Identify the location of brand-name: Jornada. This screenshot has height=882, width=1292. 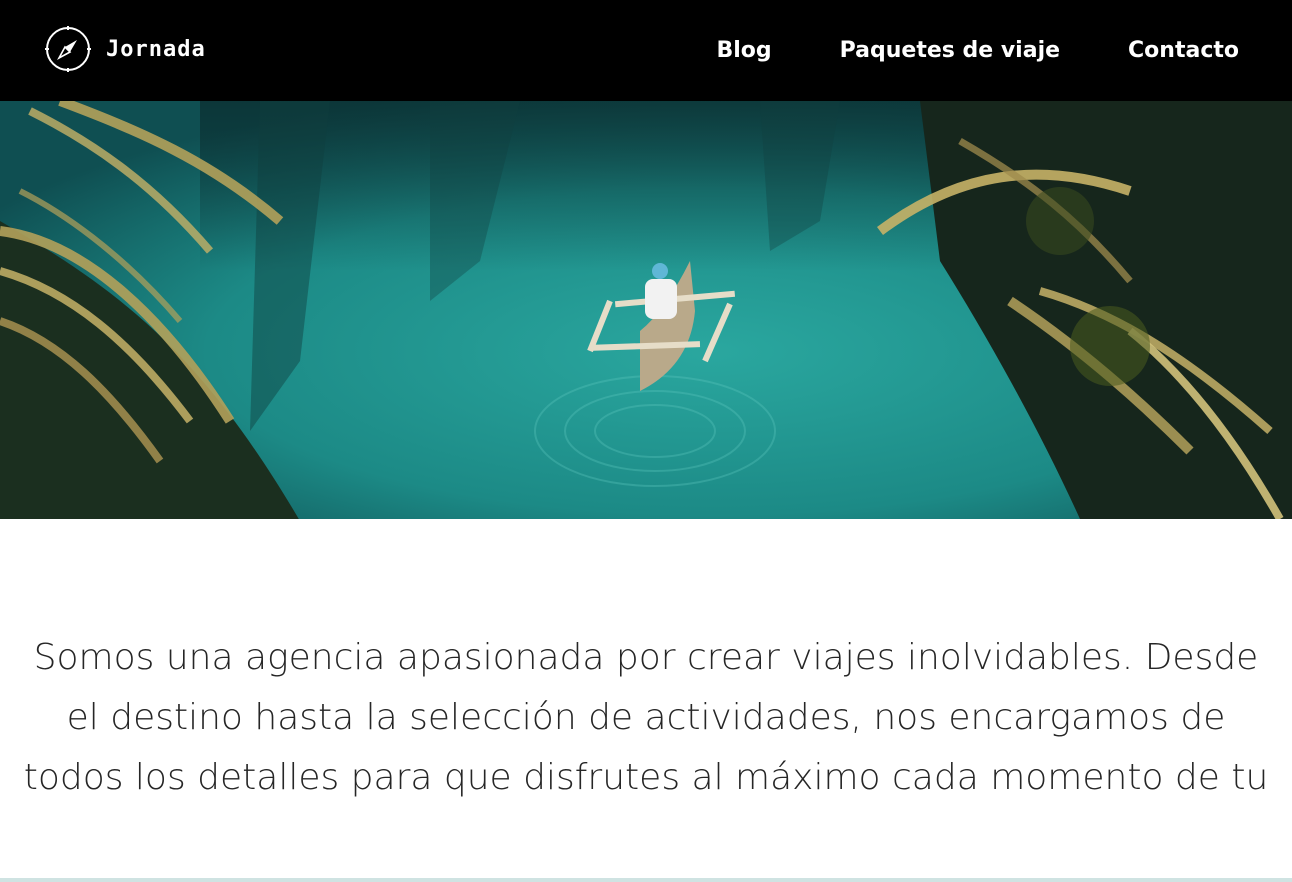
(156, 49).